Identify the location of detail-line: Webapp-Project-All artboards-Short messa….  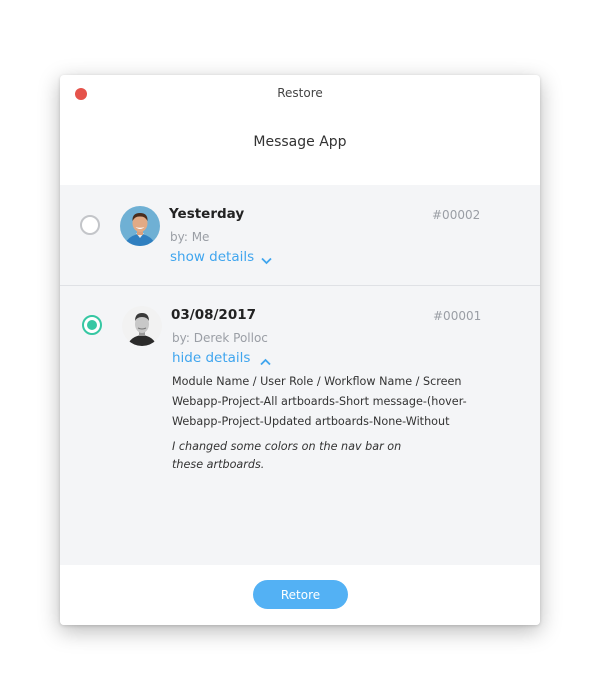
(319, 401).